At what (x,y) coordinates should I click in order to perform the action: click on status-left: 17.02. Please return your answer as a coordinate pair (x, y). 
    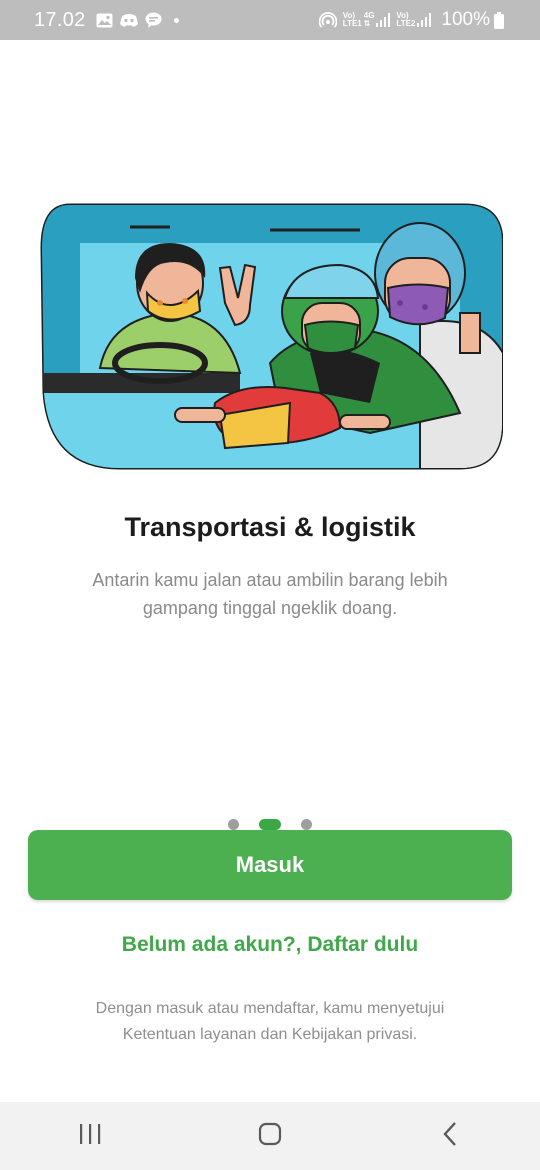
    Looking at the image, I should click on (106, 20).